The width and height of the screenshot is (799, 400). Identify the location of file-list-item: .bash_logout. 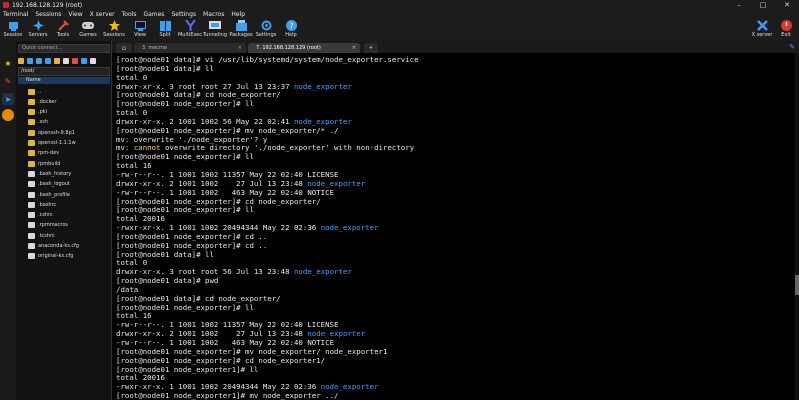
(49, 184).